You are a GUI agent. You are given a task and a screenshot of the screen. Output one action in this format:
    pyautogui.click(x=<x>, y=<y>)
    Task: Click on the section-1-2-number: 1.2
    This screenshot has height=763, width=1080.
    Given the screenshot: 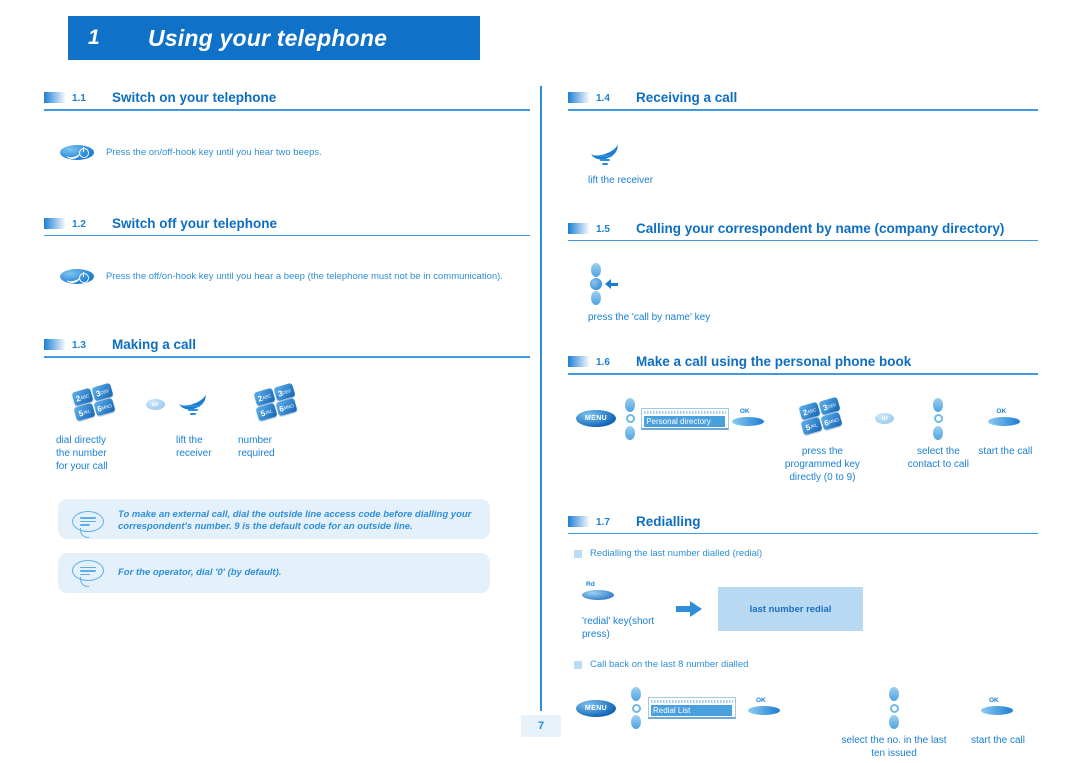 What is the action you would take?
    pyautogui.click(x=79, y=224)
    